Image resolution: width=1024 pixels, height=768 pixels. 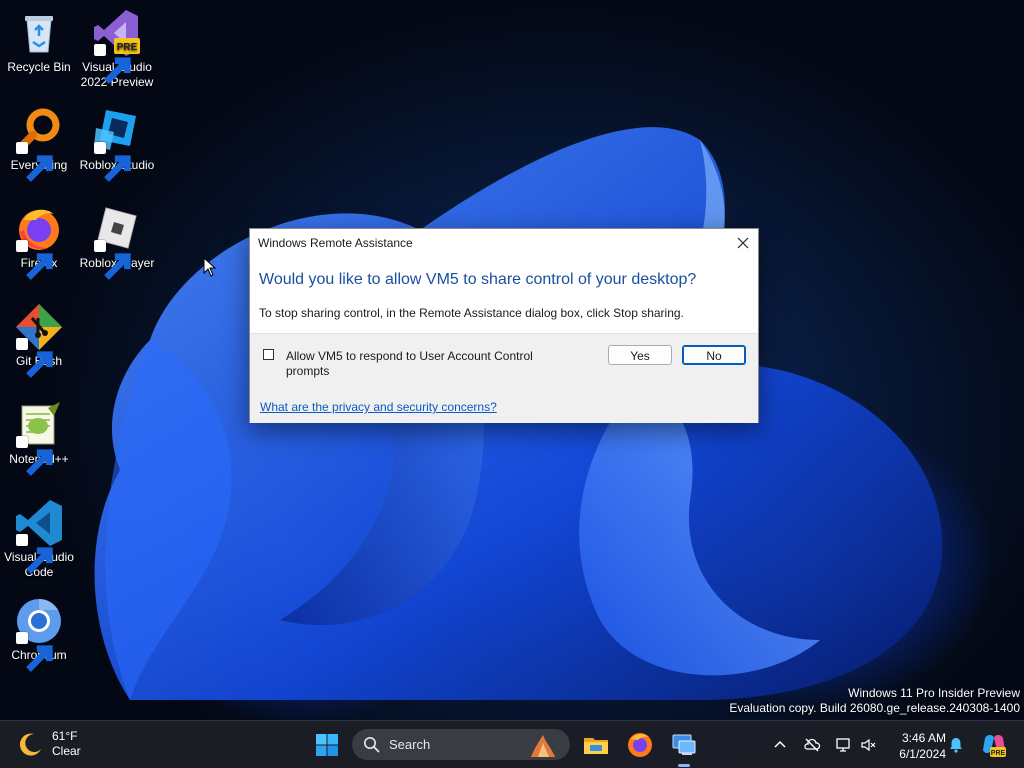 I want to click on close-icon, so click(x=743, y=243).